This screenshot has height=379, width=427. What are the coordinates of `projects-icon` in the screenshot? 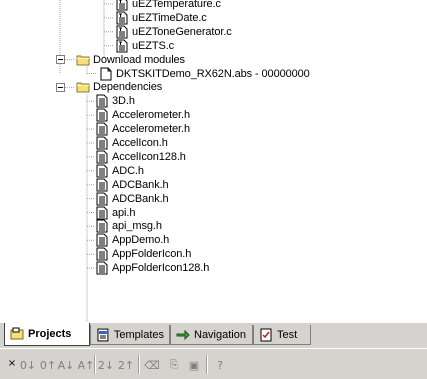 It's located at (17, 333).